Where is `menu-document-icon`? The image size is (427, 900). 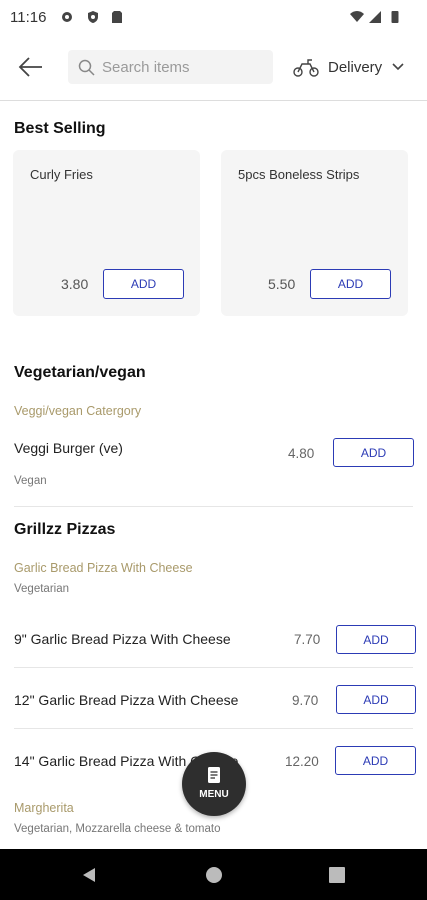
menu-document-icon is located at coordinates (214, 775).